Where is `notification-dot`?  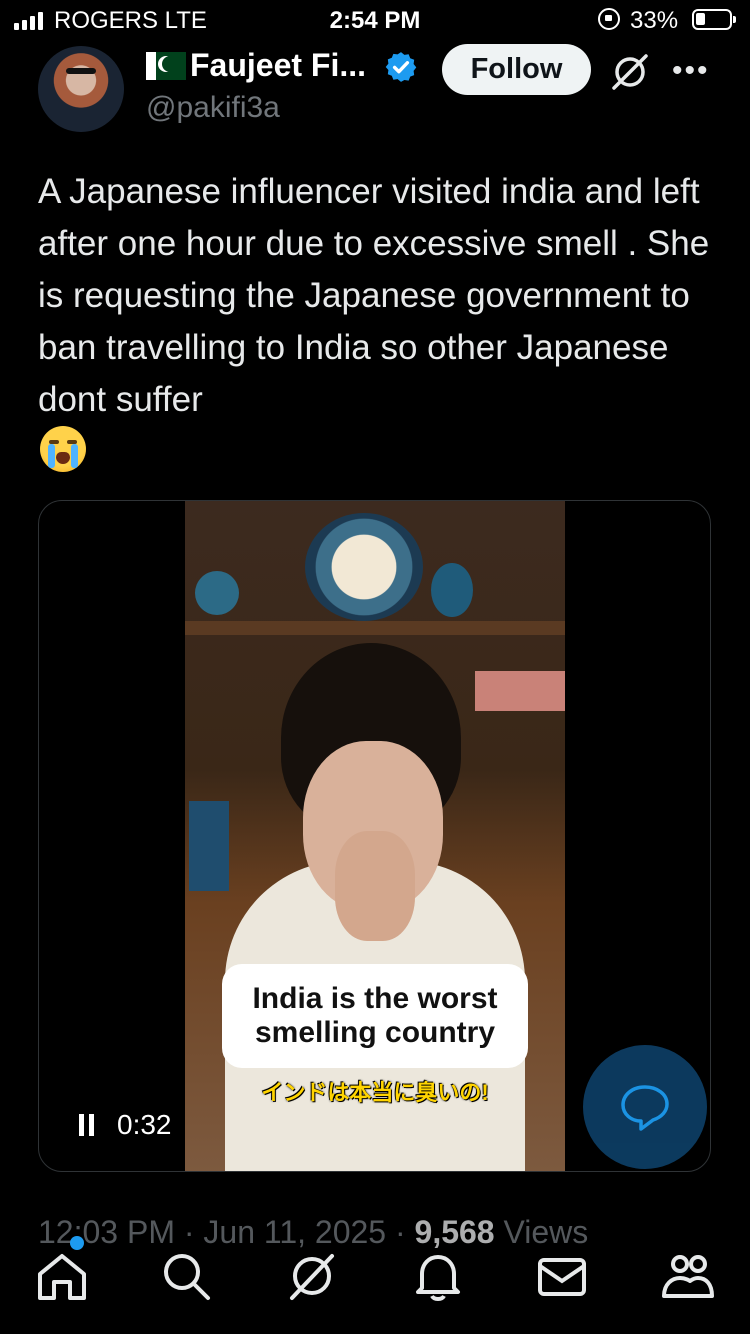 notification-dot is located at coordinates (77, 1243).